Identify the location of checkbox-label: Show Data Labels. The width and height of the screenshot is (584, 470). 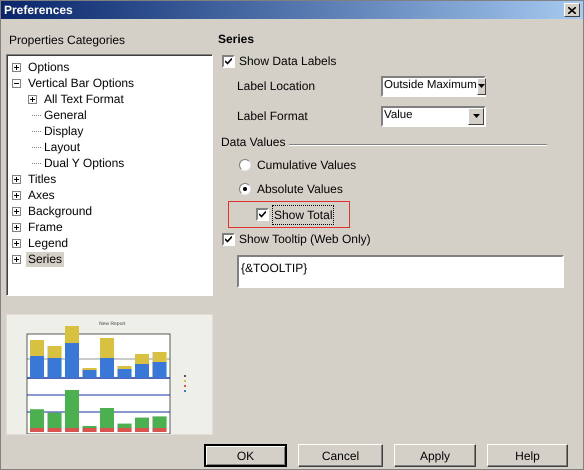
(287, 61).